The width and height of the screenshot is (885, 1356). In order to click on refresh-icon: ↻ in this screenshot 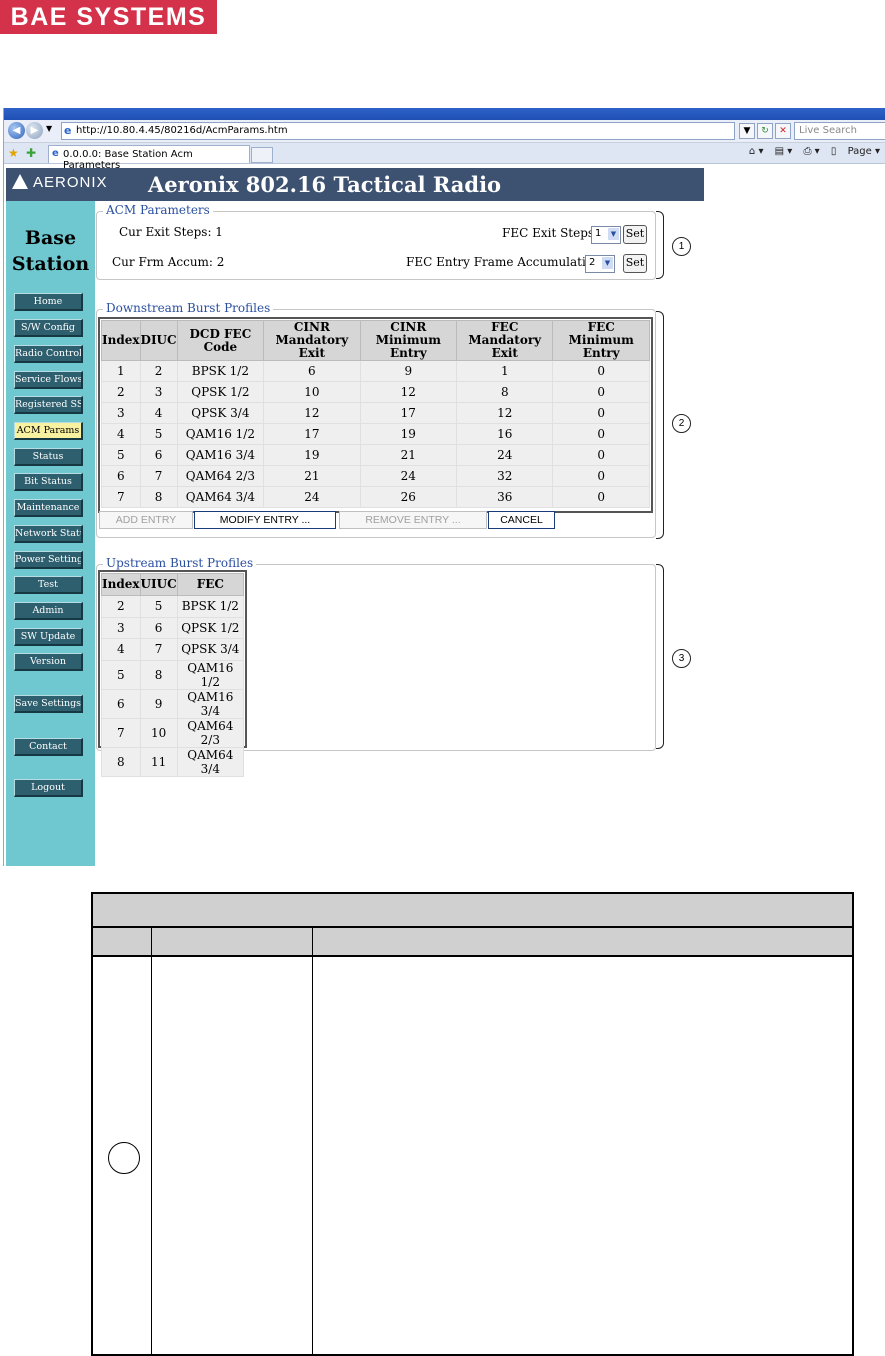, I will do `click(765, 131)`.